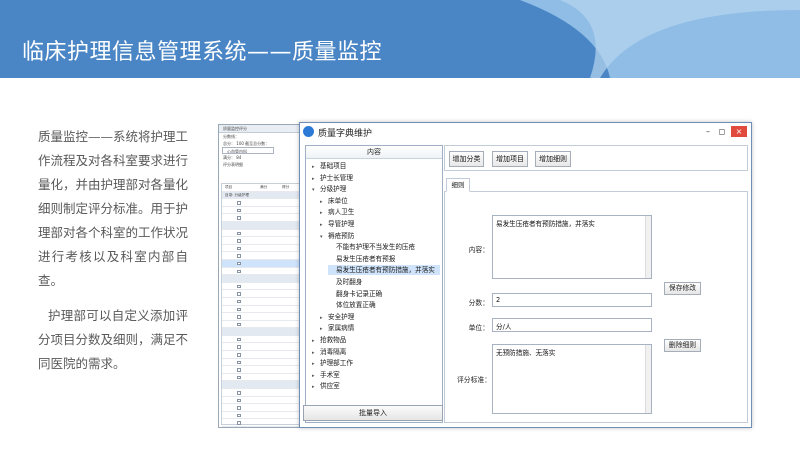 This screenshot has width=800, height=450. I want to click on expanded-arrow-icon: ▾, so click(324, 237).